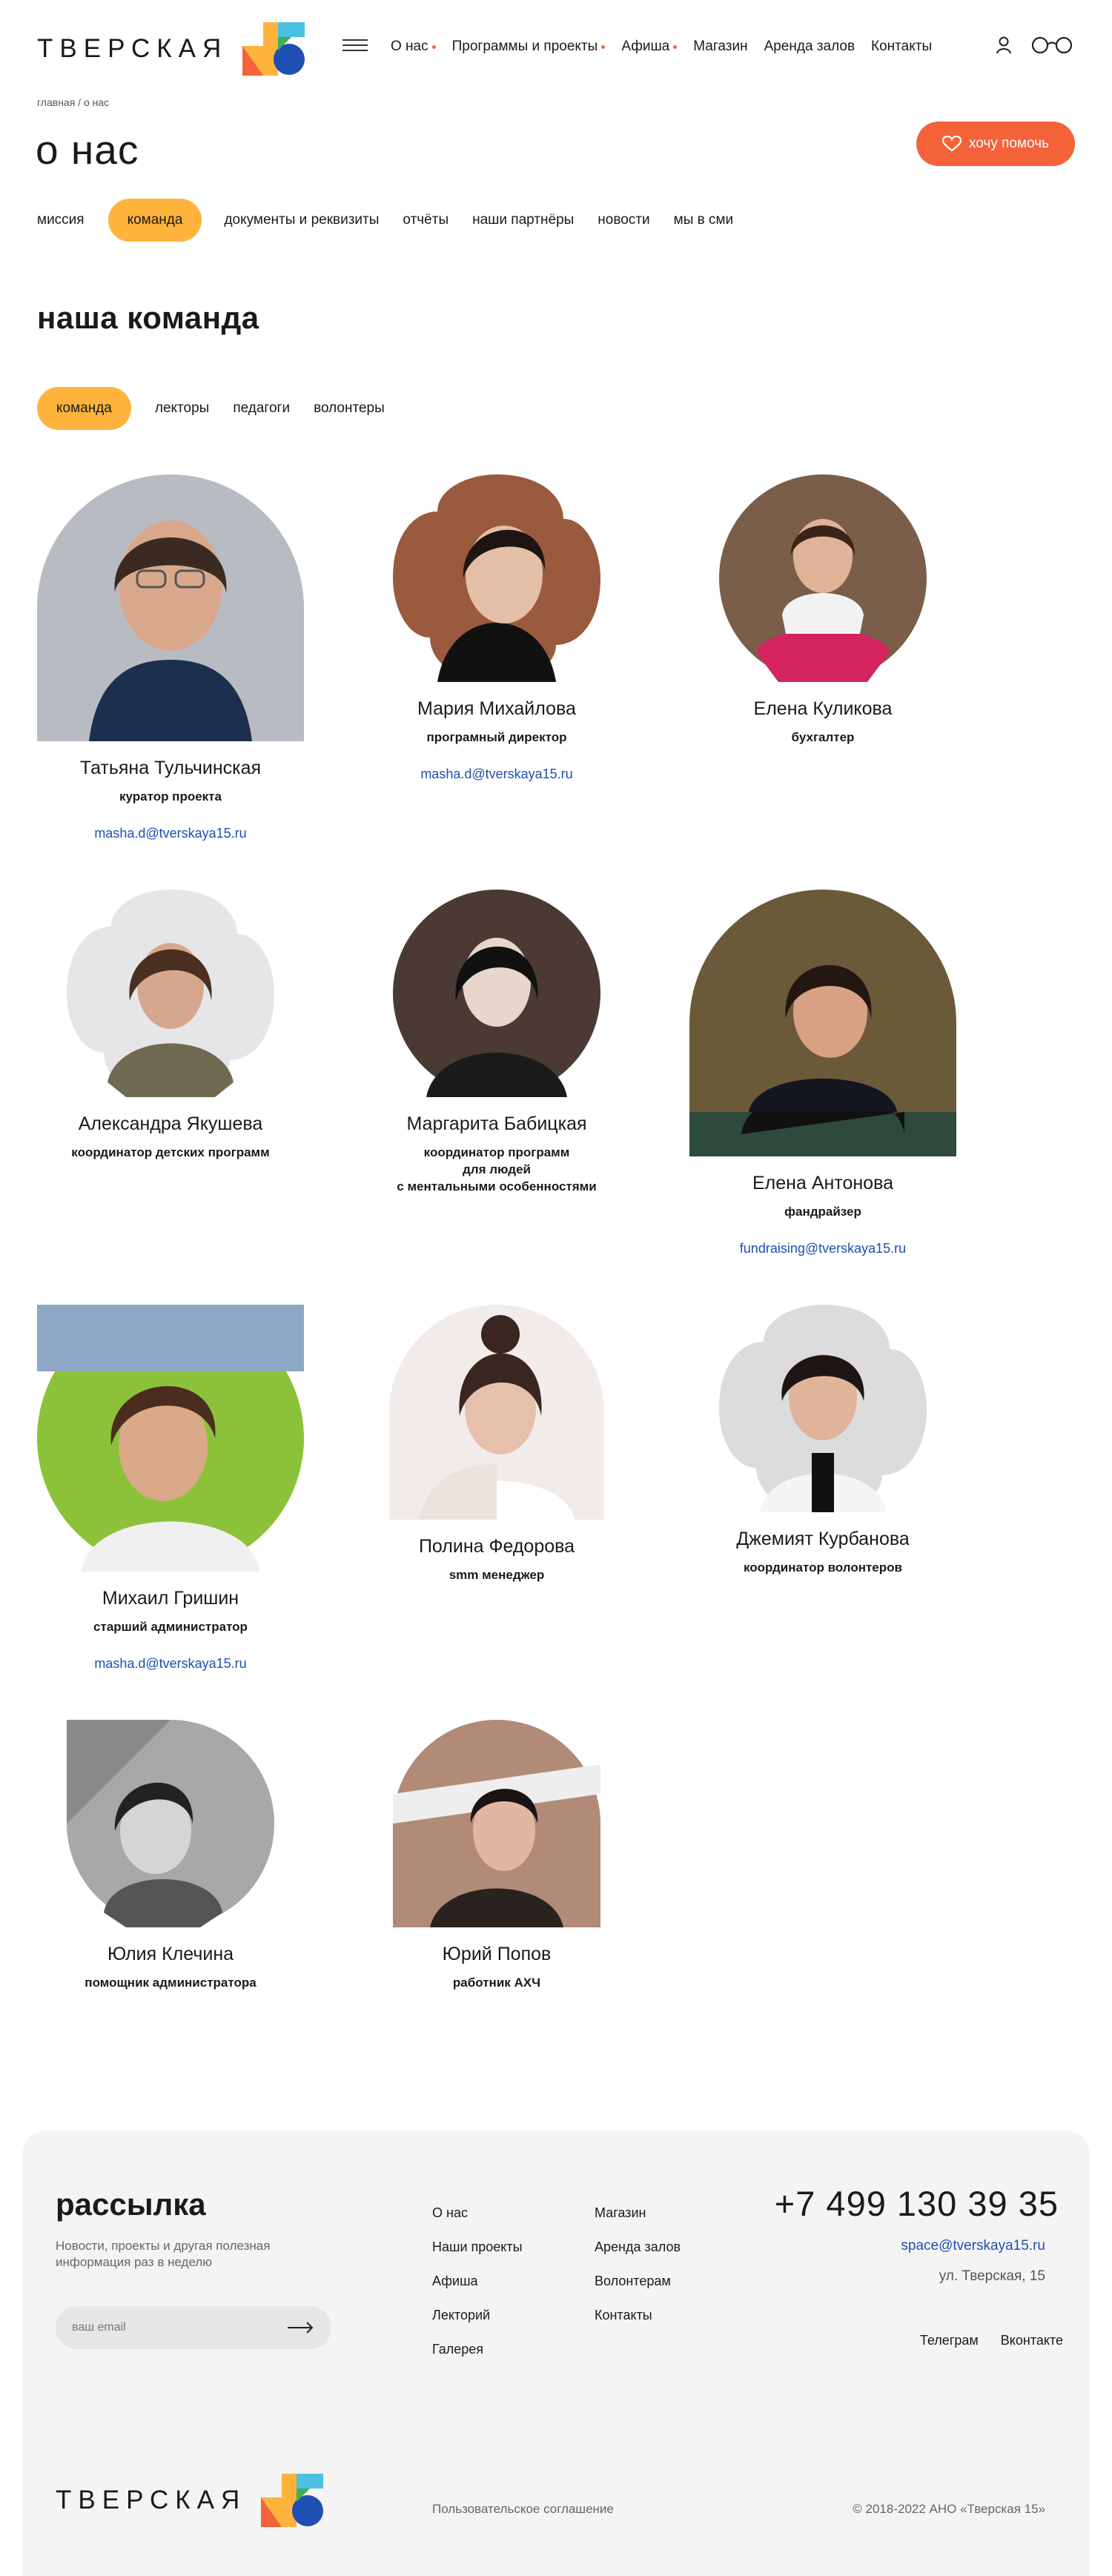  What do you see at coordinates (478, 2281) in the screenshot?
I see `footer-link-afisha: Афиша` at bounding box center [478, 2281].